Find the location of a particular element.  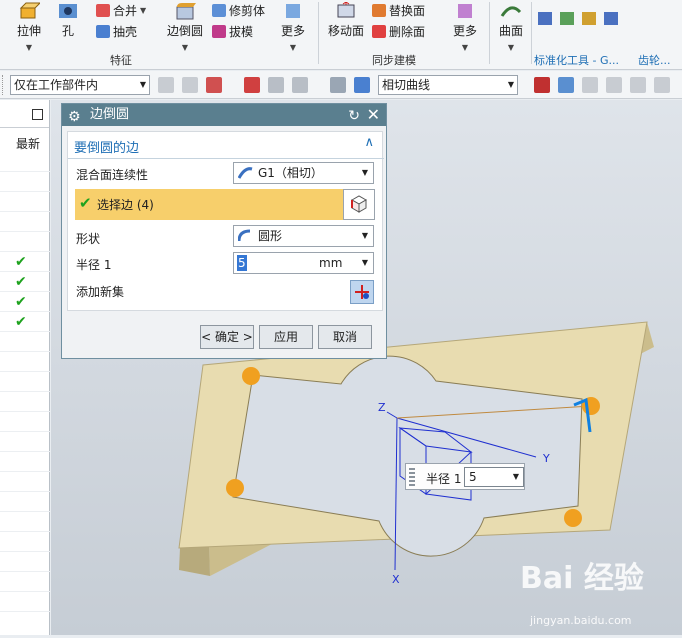

part-navigator: 最新 ✔ ✔ ✔ ✔ is located at coordinates (25, 367).